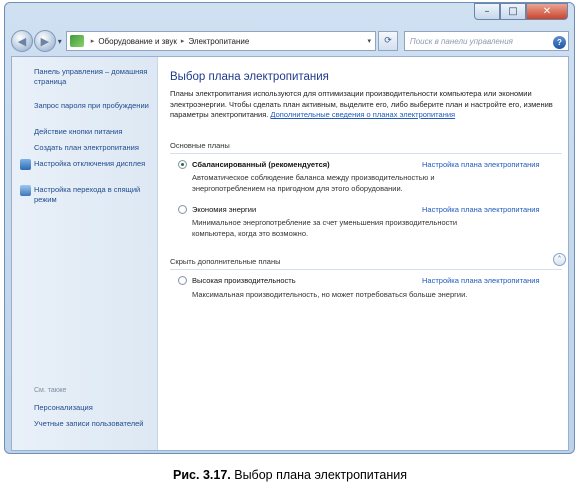 The height and width of the screenshot is (493, 580). I want to click on history-dropdown-icon: ▾, so click(60, 41).